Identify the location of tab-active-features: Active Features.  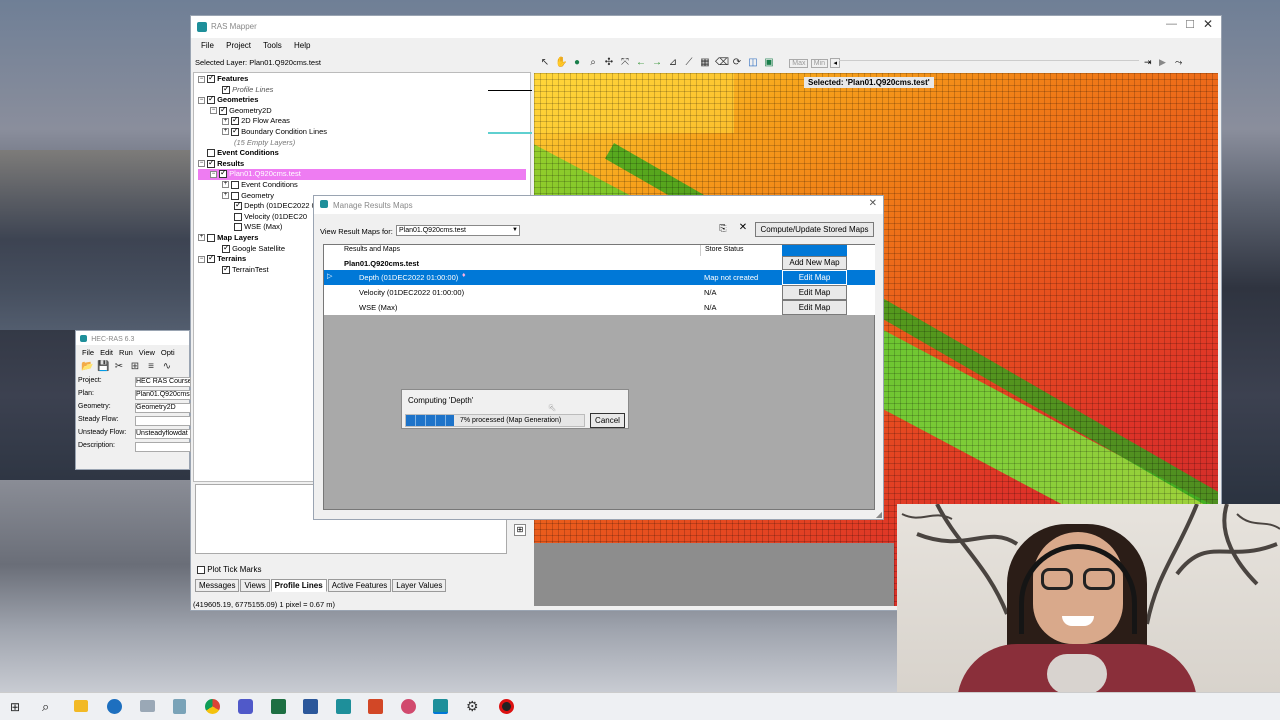
(359, 585).